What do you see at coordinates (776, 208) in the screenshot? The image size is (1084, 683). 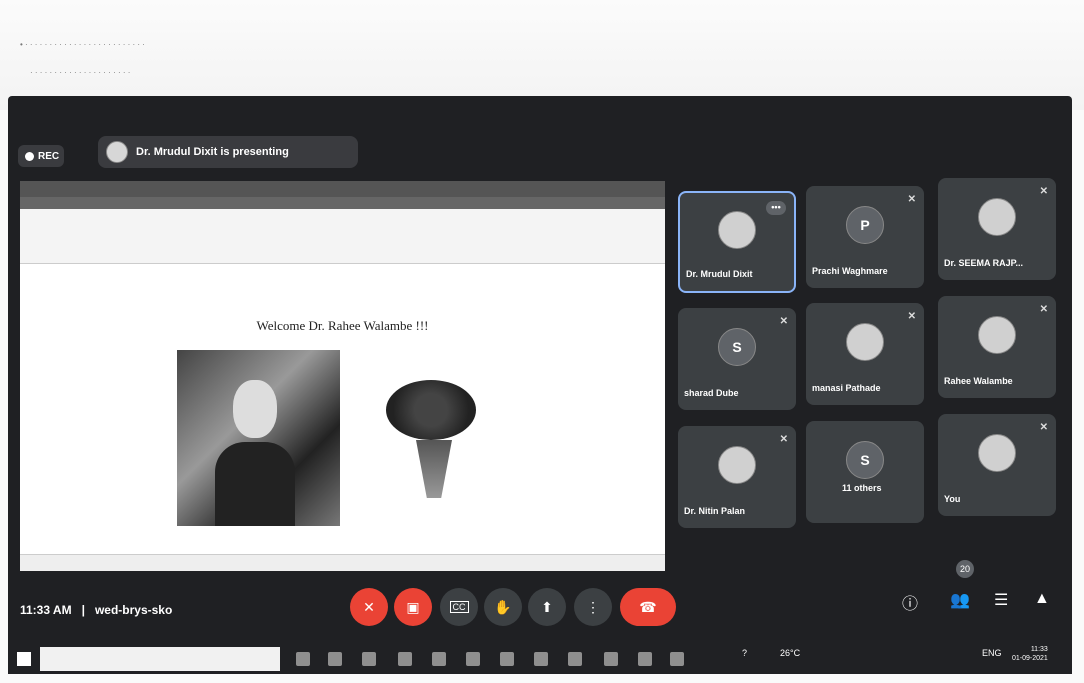 I see `more-options-icon: •••` at bounding box center [776, 208].